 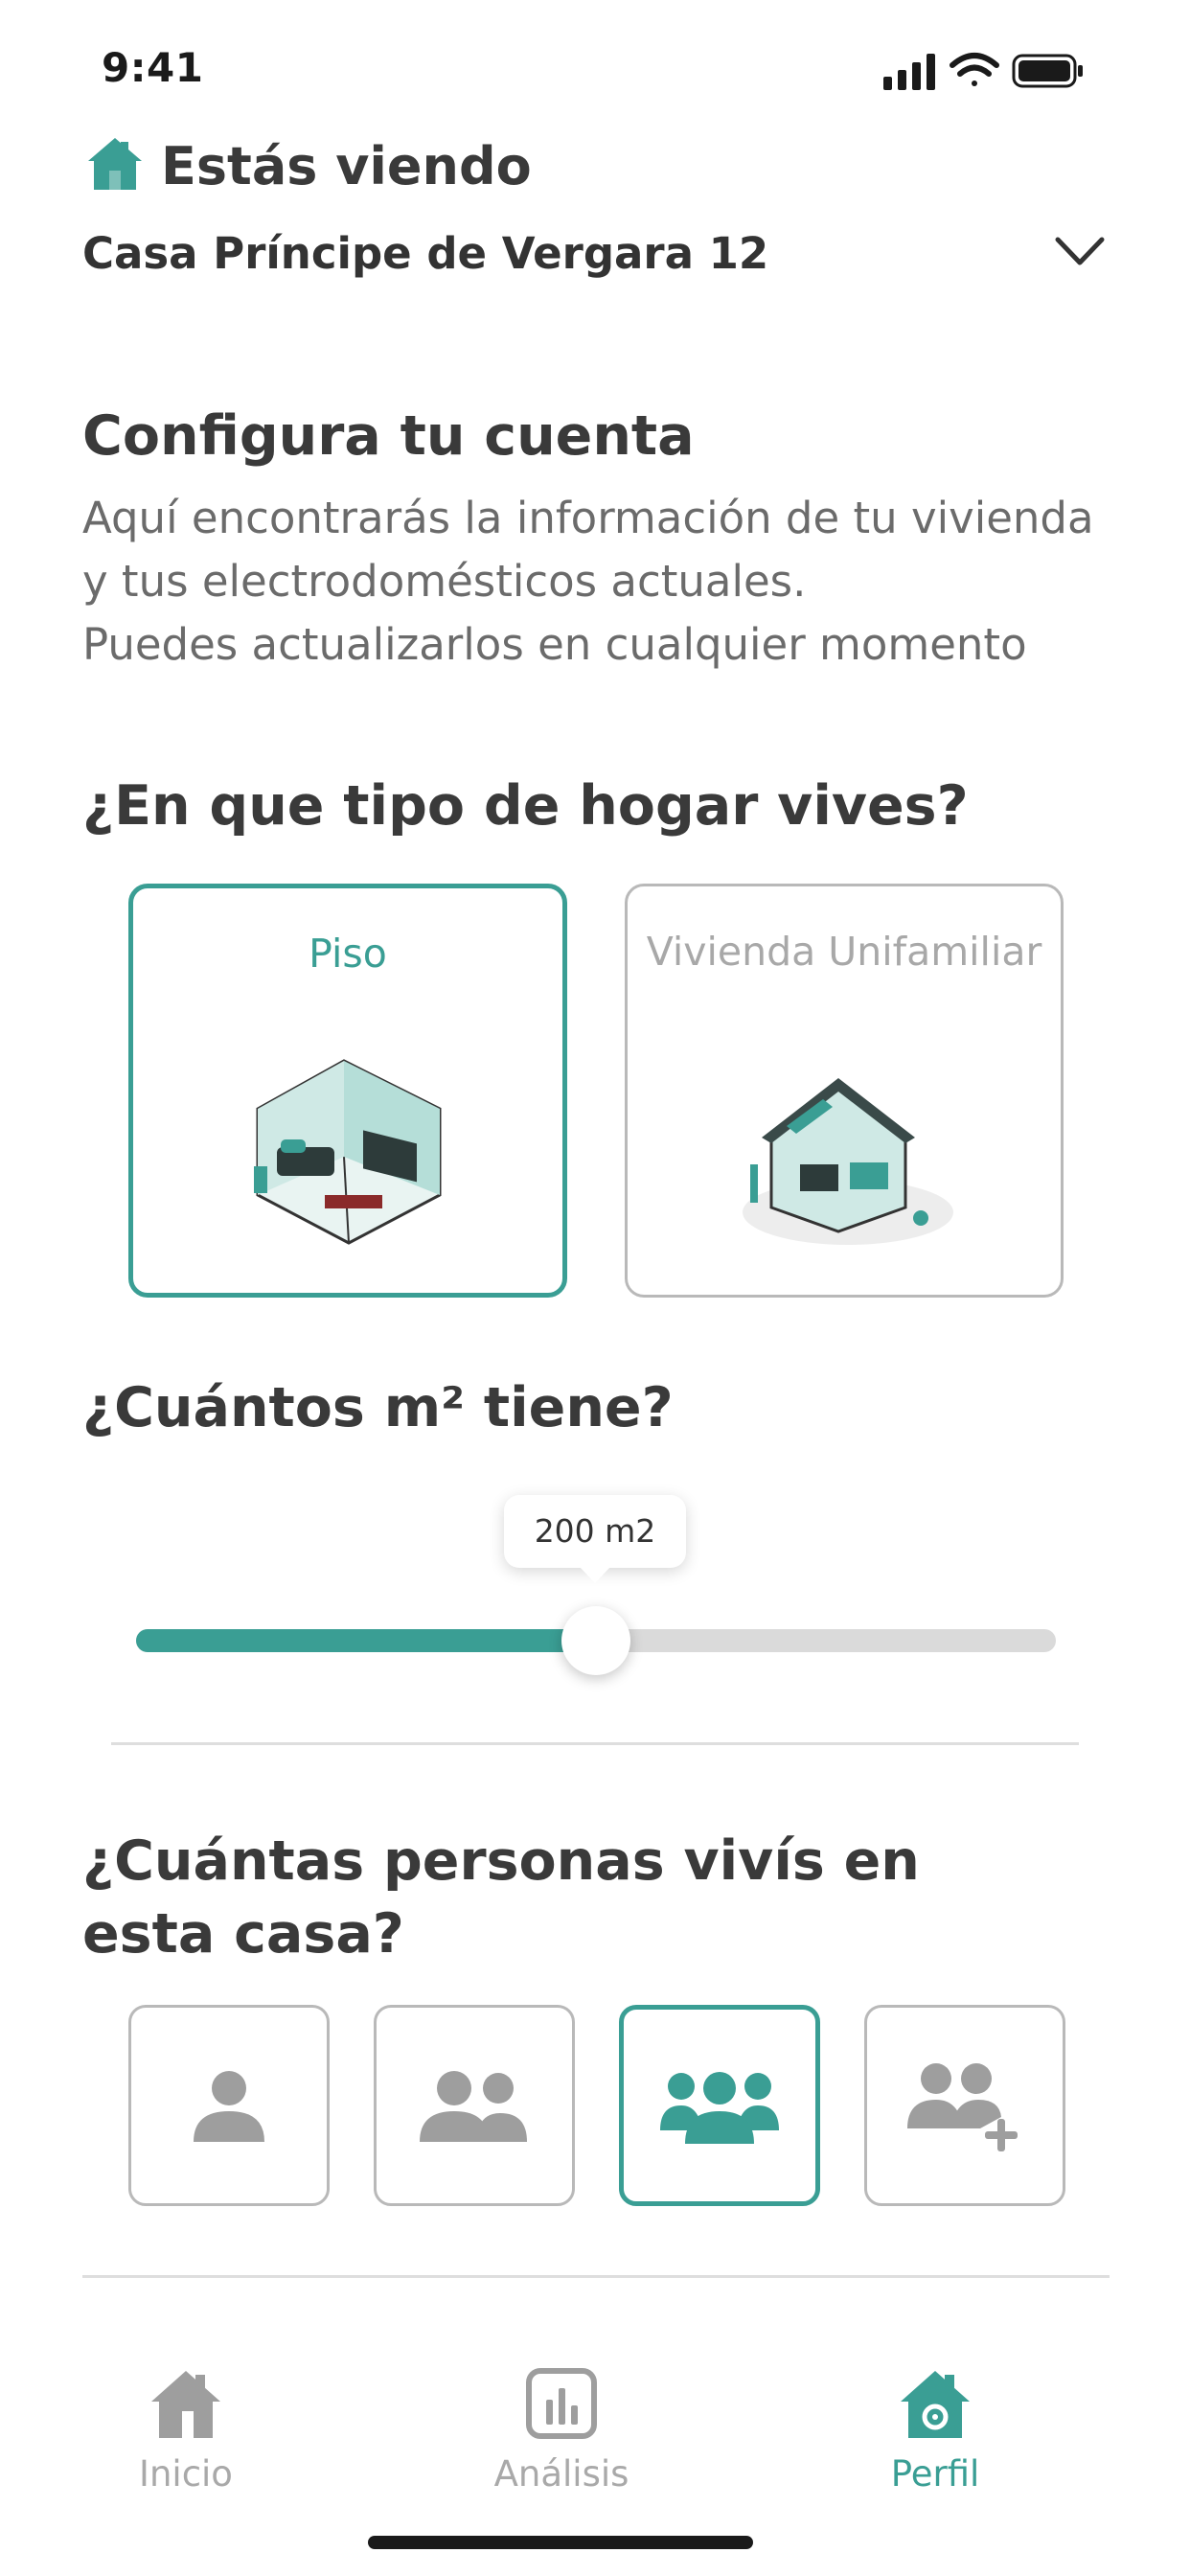 What do you see at coordinates (975, 69) in the screenshot?
I see `wifi-icon` at bounding box center [975, 69].